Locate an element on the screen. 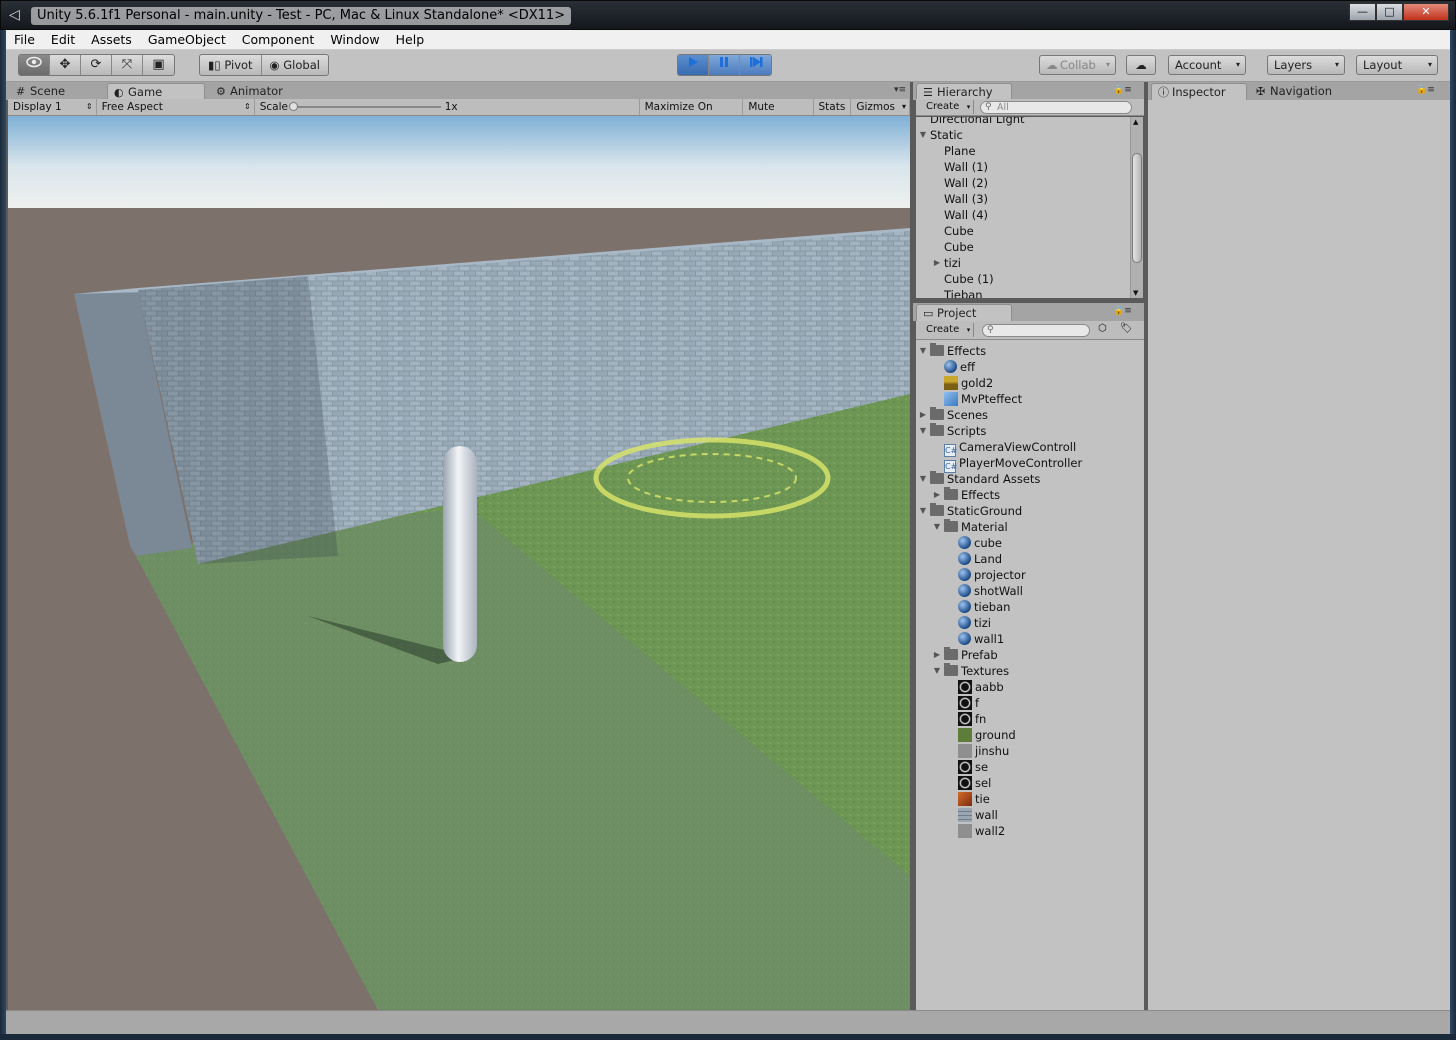  project-create-button: Create ▾ is located at coordinates (947, 330).